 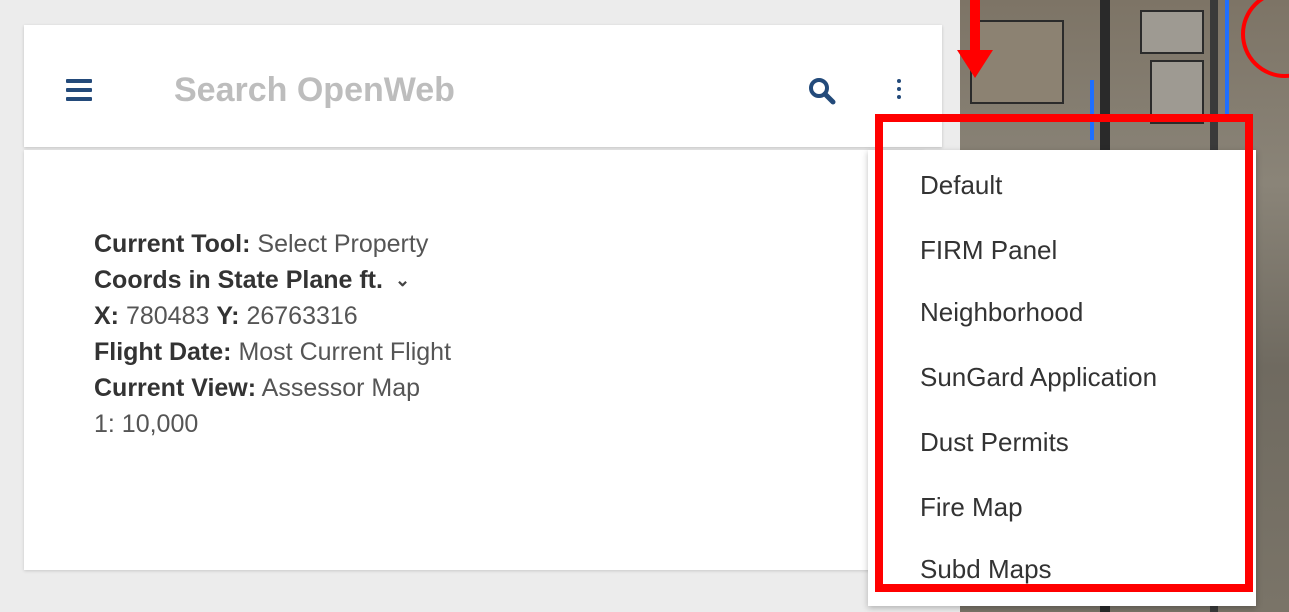 What do you see at coordinates (146, 424) in the screenshot?
I see `scale-text: 1: 10,000` at bounding box center [146, 424].